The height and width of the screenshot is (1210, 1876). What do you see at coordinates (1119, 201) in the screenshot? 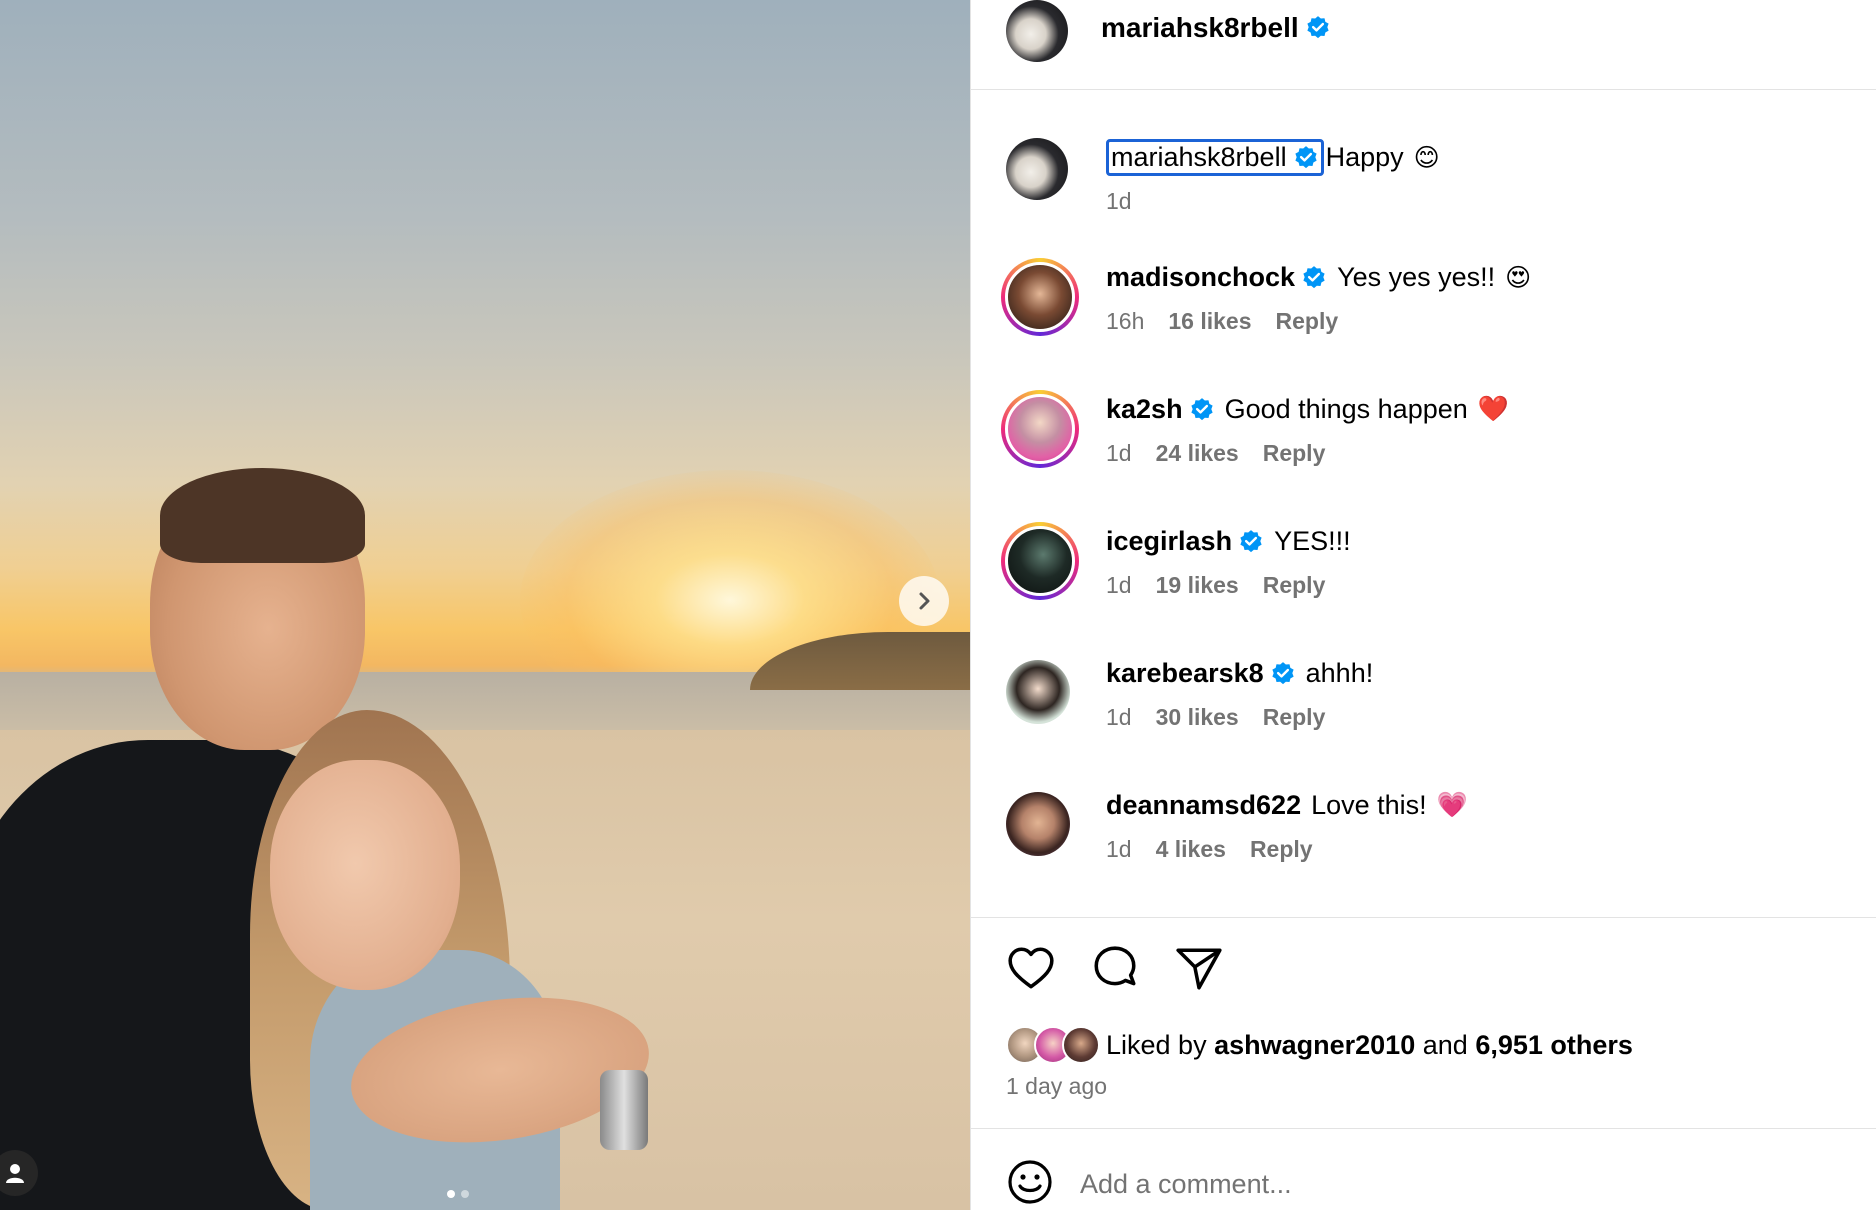
I see `caption-time: 1d` at bounding box center [1119, 201].